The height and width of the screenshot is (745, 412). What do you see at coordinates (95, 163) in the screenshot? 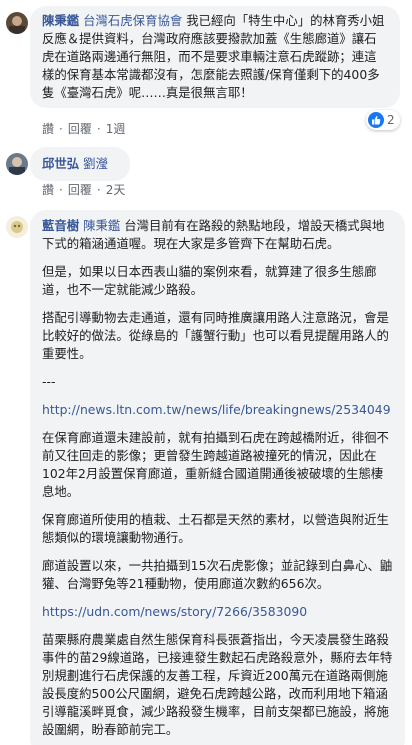
I see `comment-mention: 劉瀅` at bounding box center [95, 163].